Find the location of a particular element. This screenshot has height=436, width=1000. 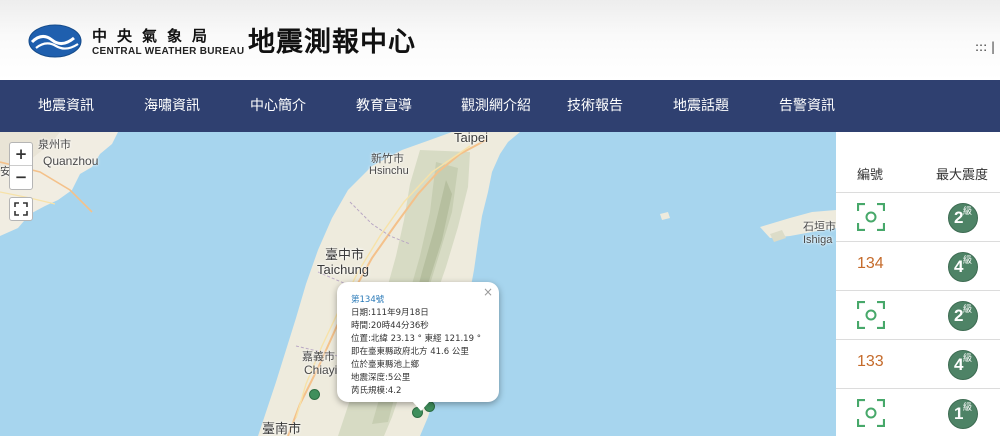

map-label-taipei-en: Taipei is located at coordinates (471, 138).